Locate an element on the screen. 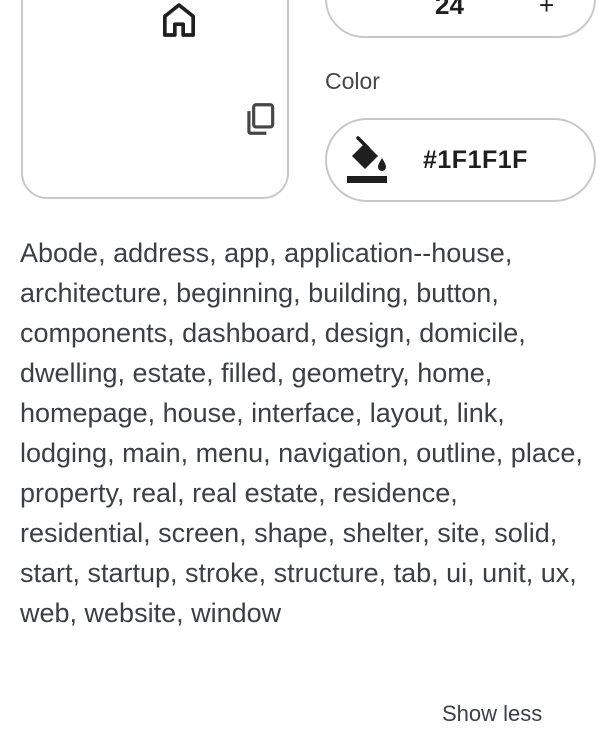 The height and width of the screenshot is (742, 610). home-icon is located at coordinates (179, 20).